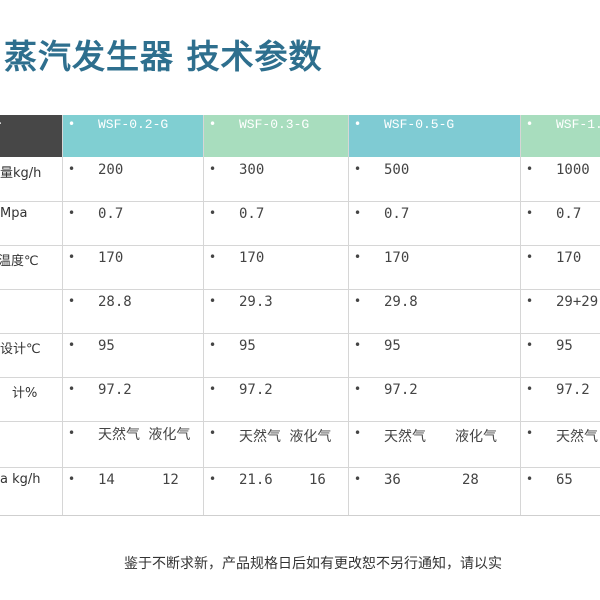 The image size is (600, 600). What do you see at coordinates (111, 170) in the screenshot?
I see `cell-value: 200` at bounding box center [111, 170].